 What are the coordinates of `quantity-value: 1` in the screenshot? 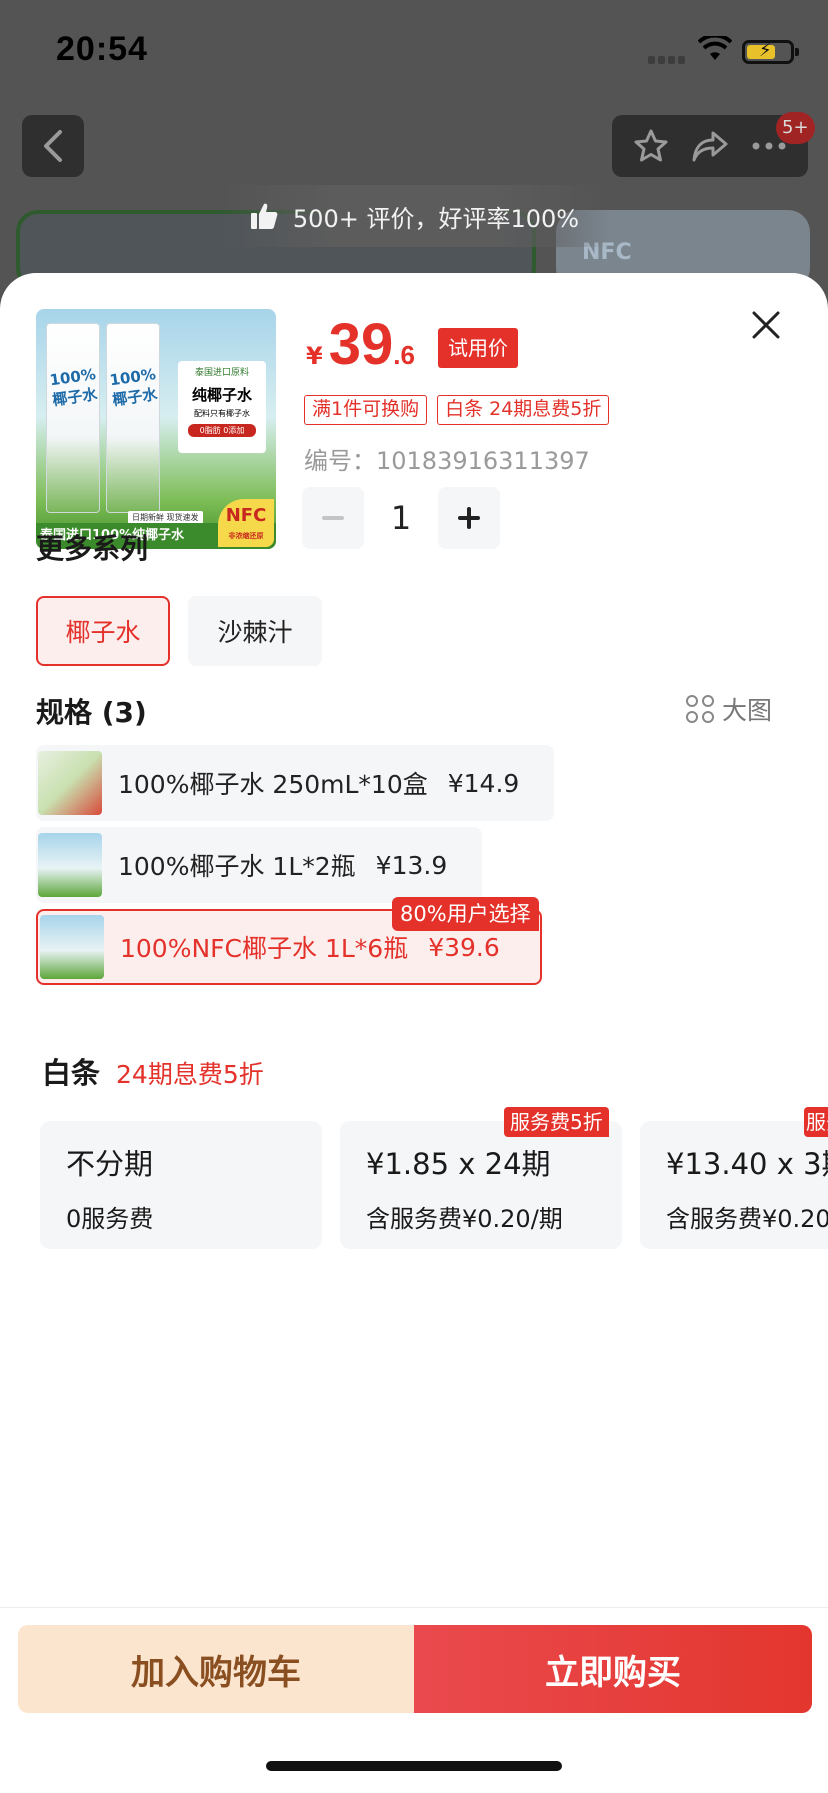 It's located at (401, 518).